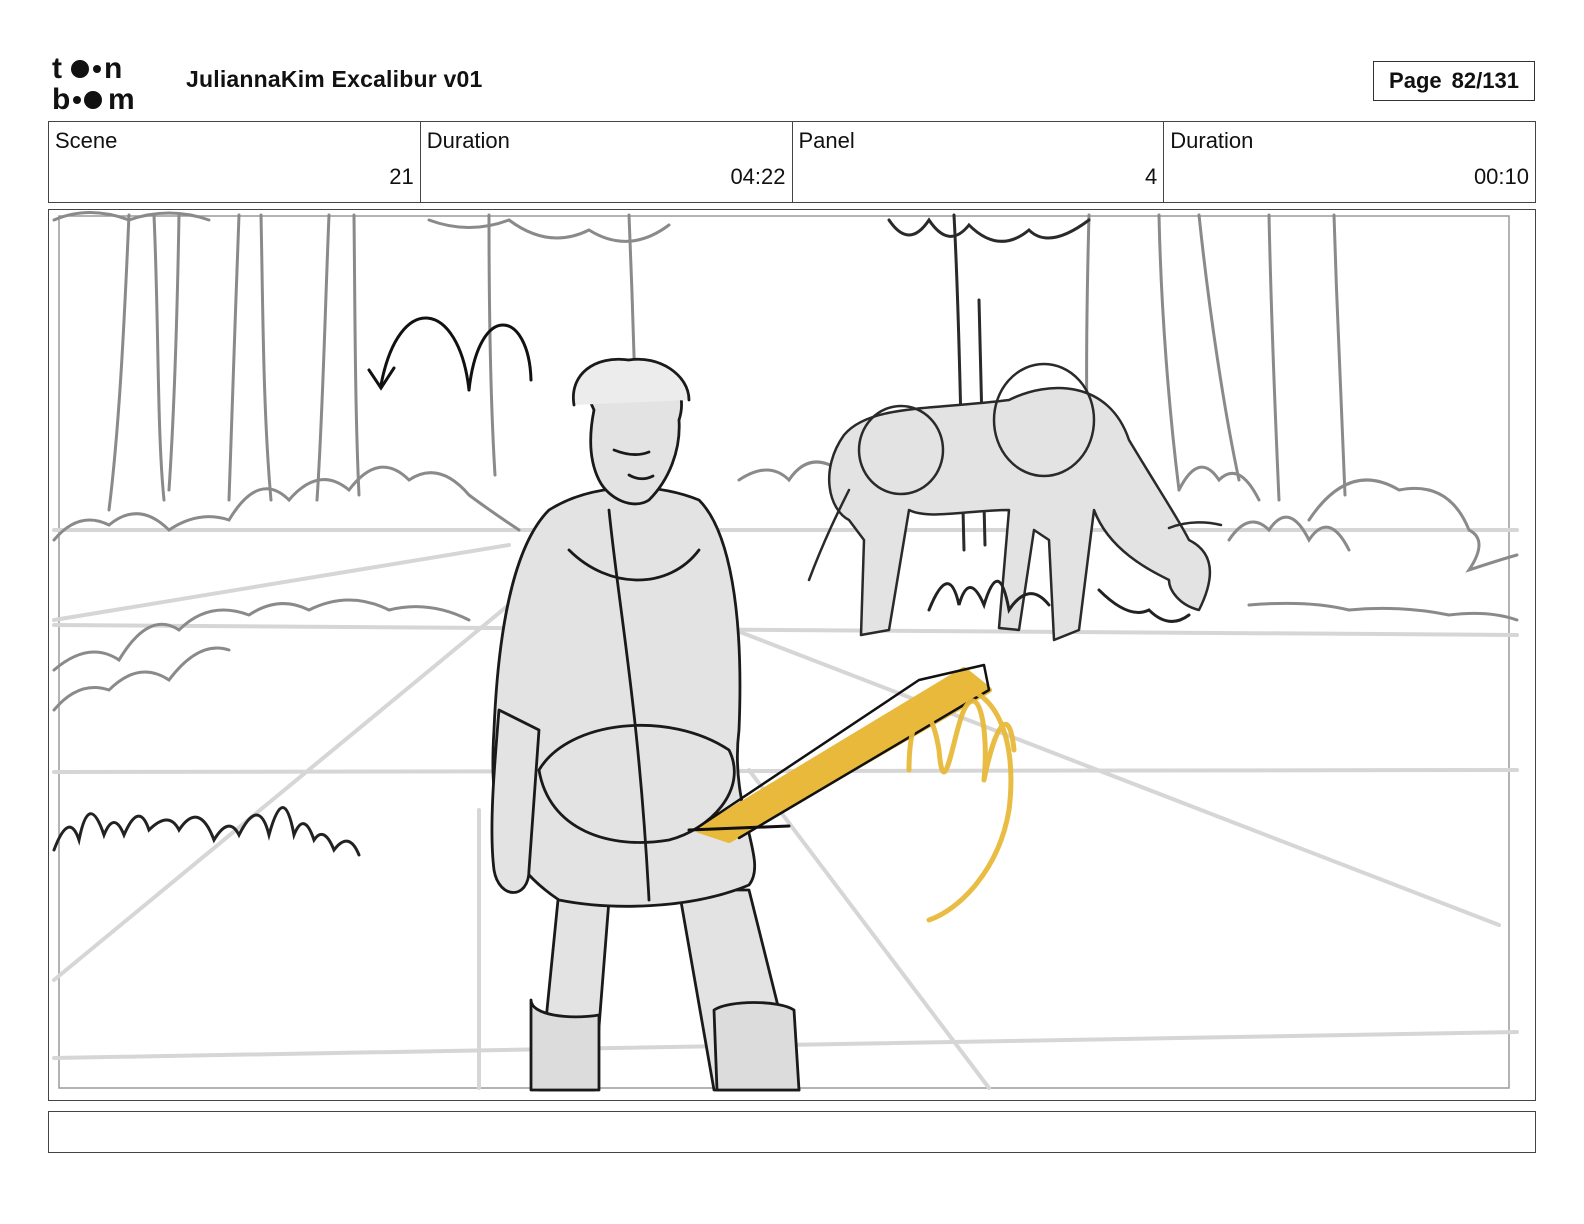 This screenshot has height=1224, width=1584. What do you see at coordinates (121, 97) in the screenshot?
I see `svg-text: m` at bounding box center [121, 97].